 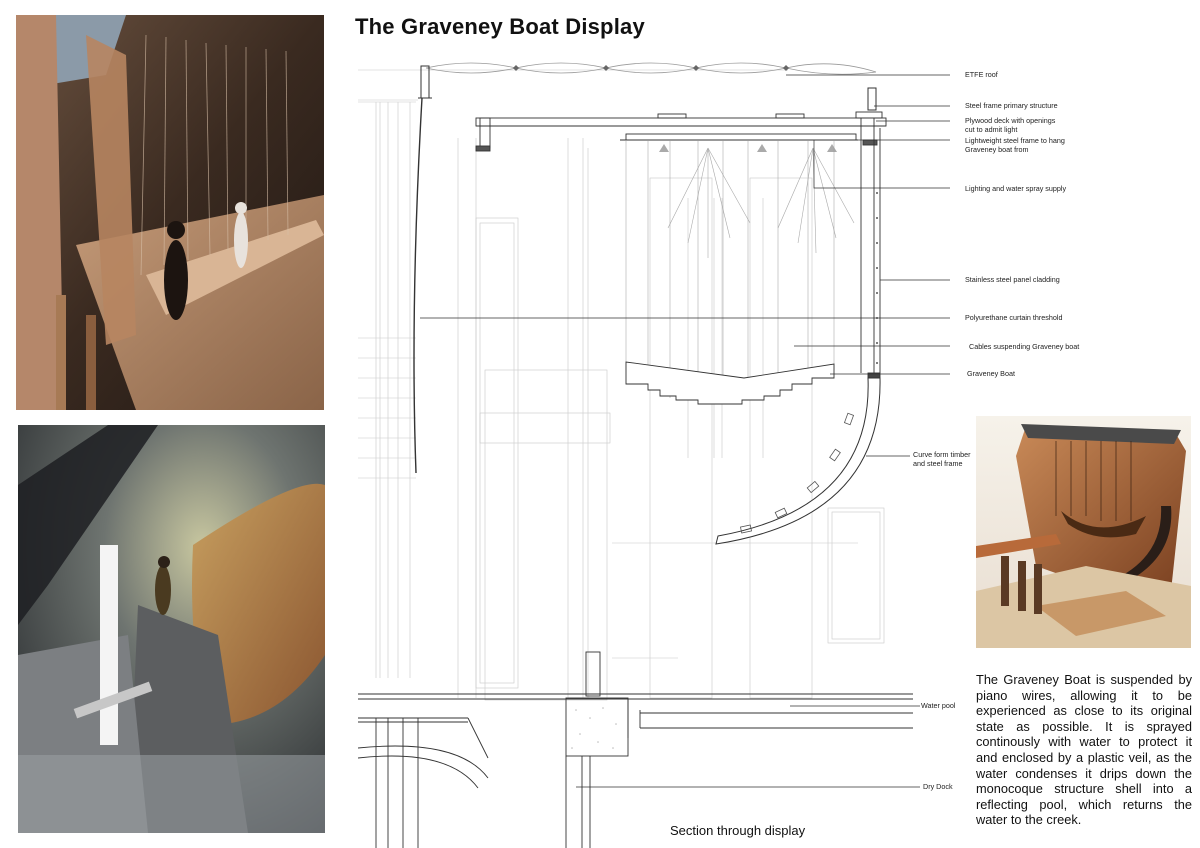 I want to click on label-curtain: Polyurethane curtain threshold, so click(x=1014, y=317).